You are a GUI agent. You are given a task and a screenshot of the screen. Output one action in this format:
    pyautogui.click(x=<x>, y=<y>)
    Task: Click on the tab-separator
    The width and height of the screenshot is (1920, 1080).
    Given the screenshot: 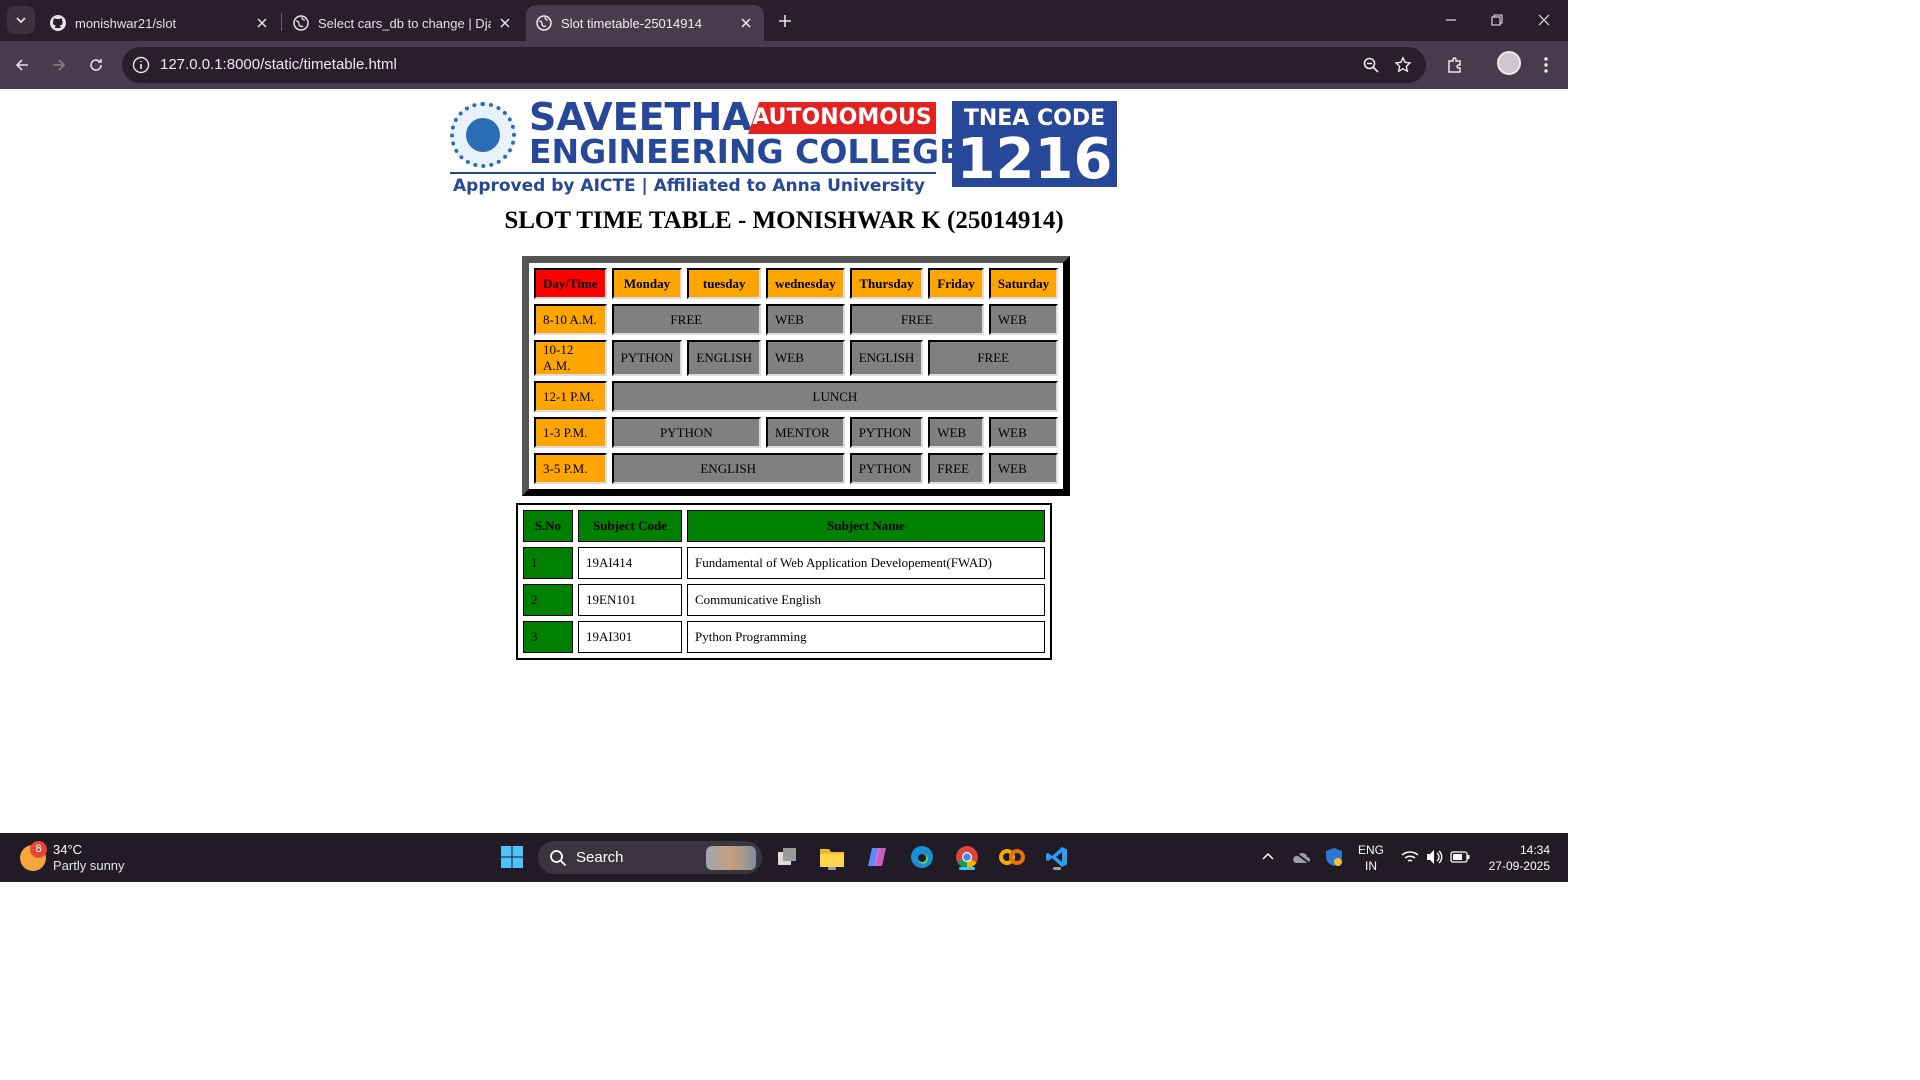 What is the action you would take?
    pyautogui.click(x=281, y=22)
    